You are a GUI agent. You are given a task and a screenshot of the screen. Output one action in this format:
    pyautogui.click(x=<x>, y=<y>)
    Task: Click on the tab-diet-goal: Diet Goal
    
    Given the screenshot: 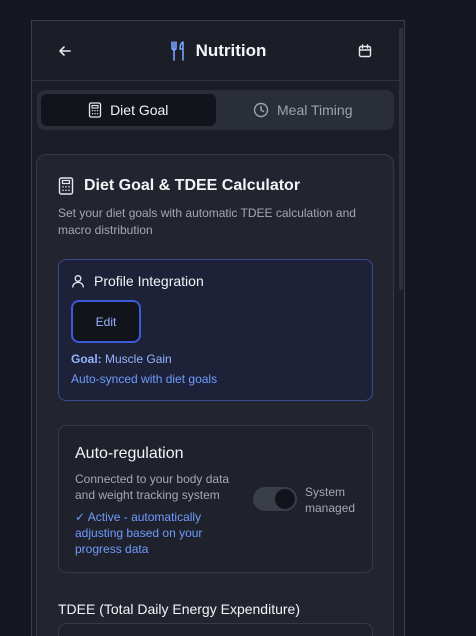 What is the action you would take?
    pyautogui.click(x=128, y=110)
    